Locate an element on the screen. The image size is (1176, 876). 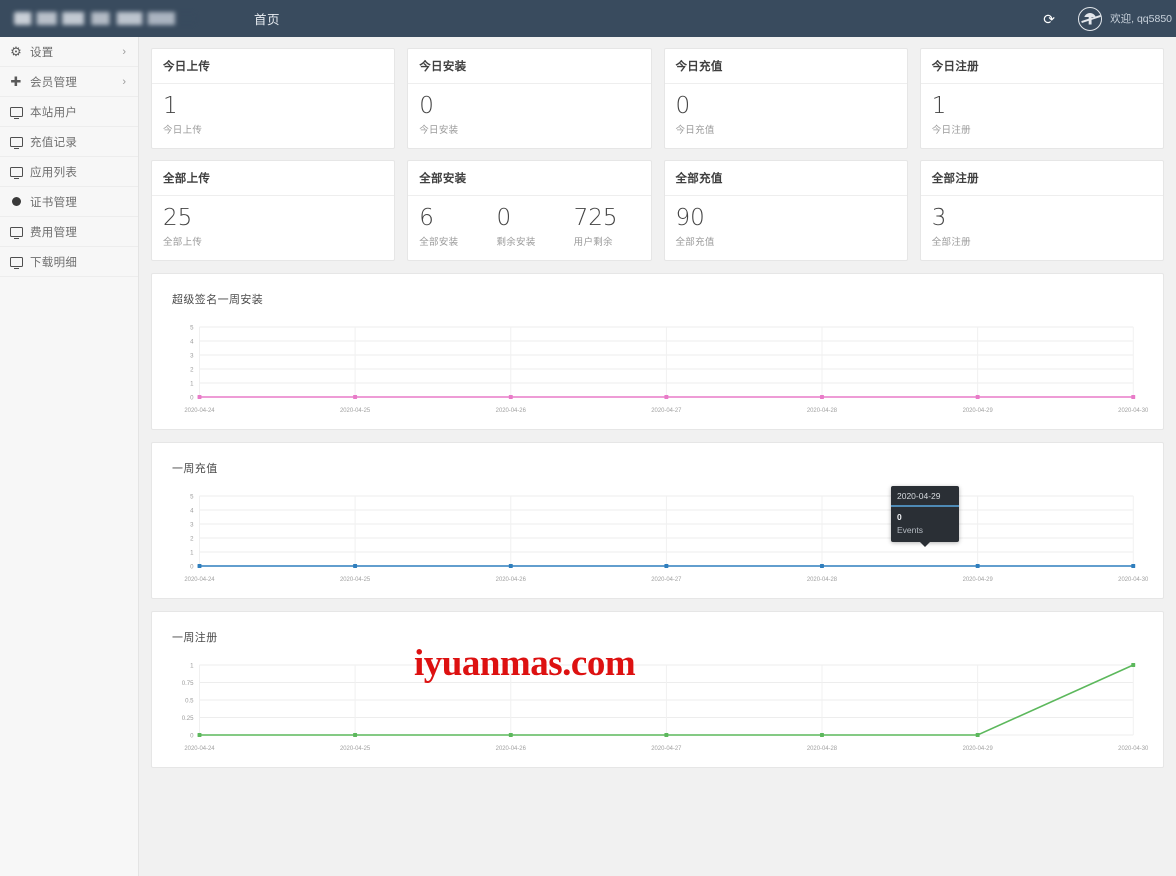
svg-text: 4 is located at coordinates (192, 342).